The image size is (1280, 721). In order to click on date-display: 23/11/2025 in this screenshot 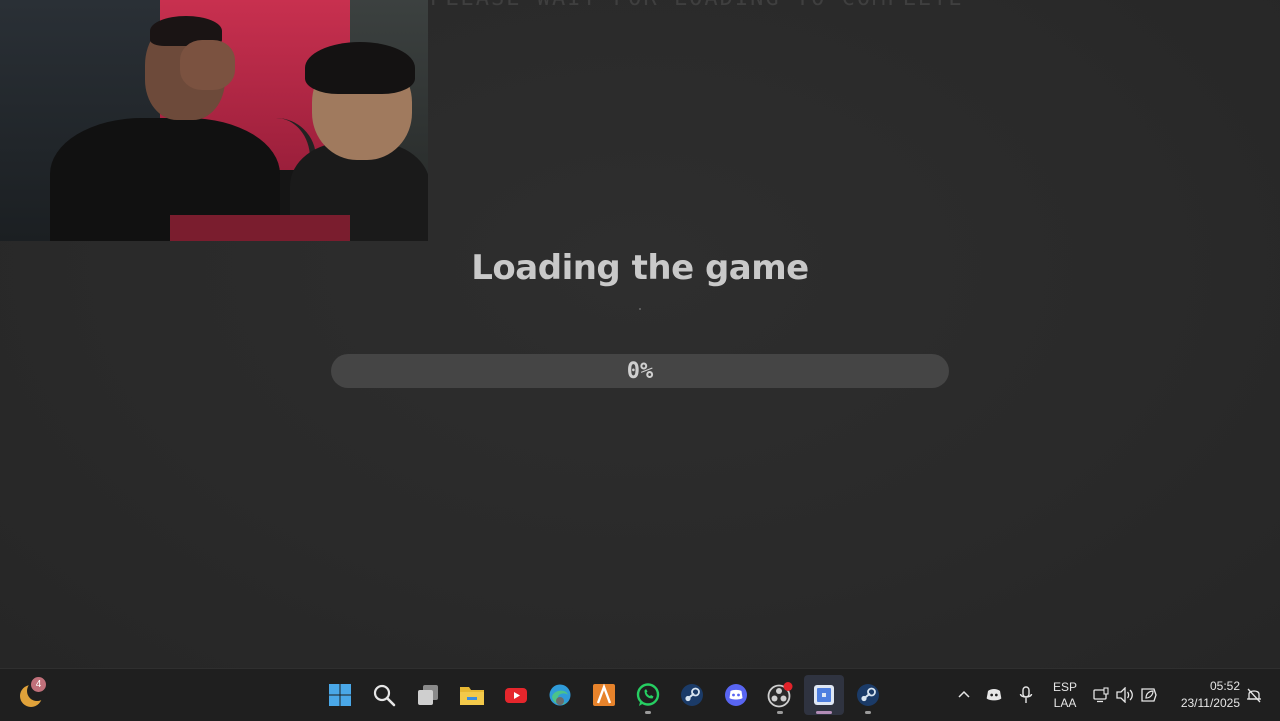, I will do `click(1210, 703)`.